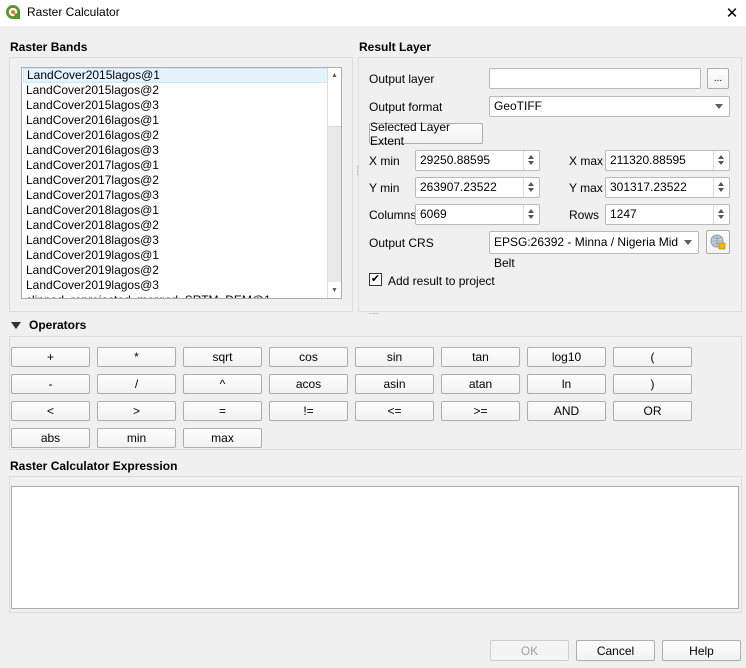 The height and width of the screenshot is (668, 746). I want to click on output-format-select: GeoTIFF, so click(609, 106).